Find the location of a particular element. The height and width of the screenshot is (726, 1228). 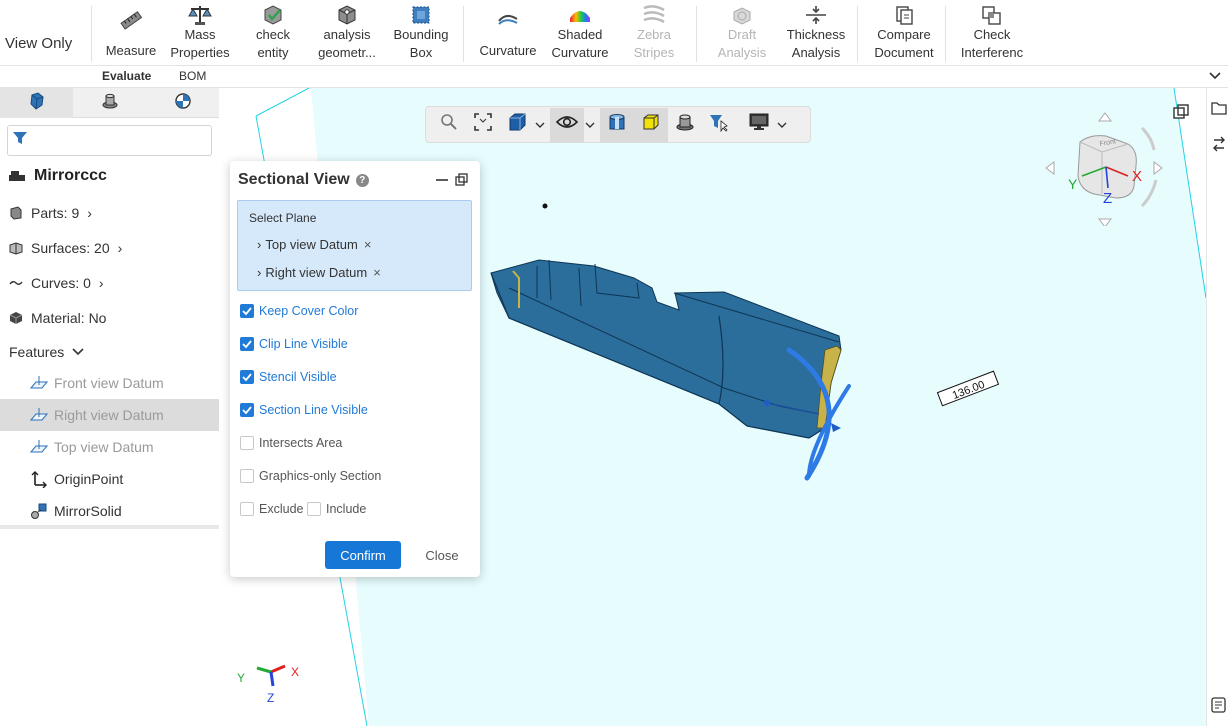

check-entity-button: check entity is located at coordinates (273, 33).